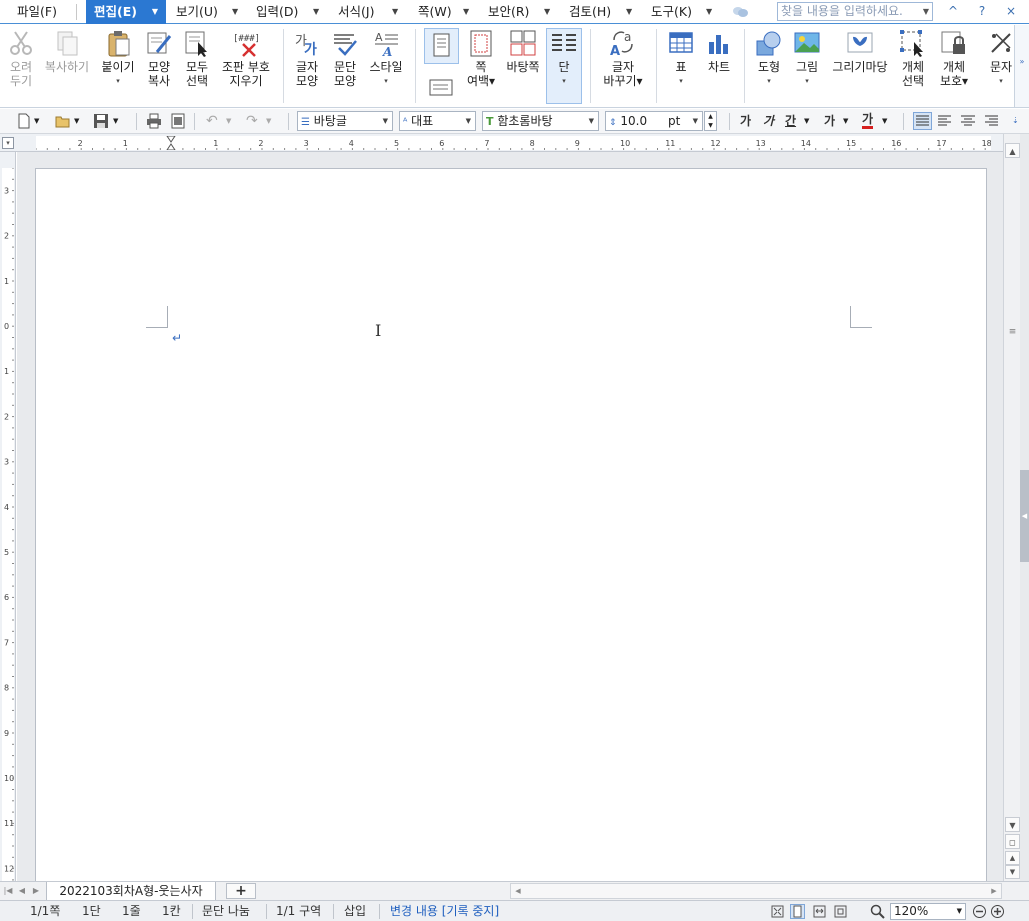  I want to click on save-icon, so click(101, 121).